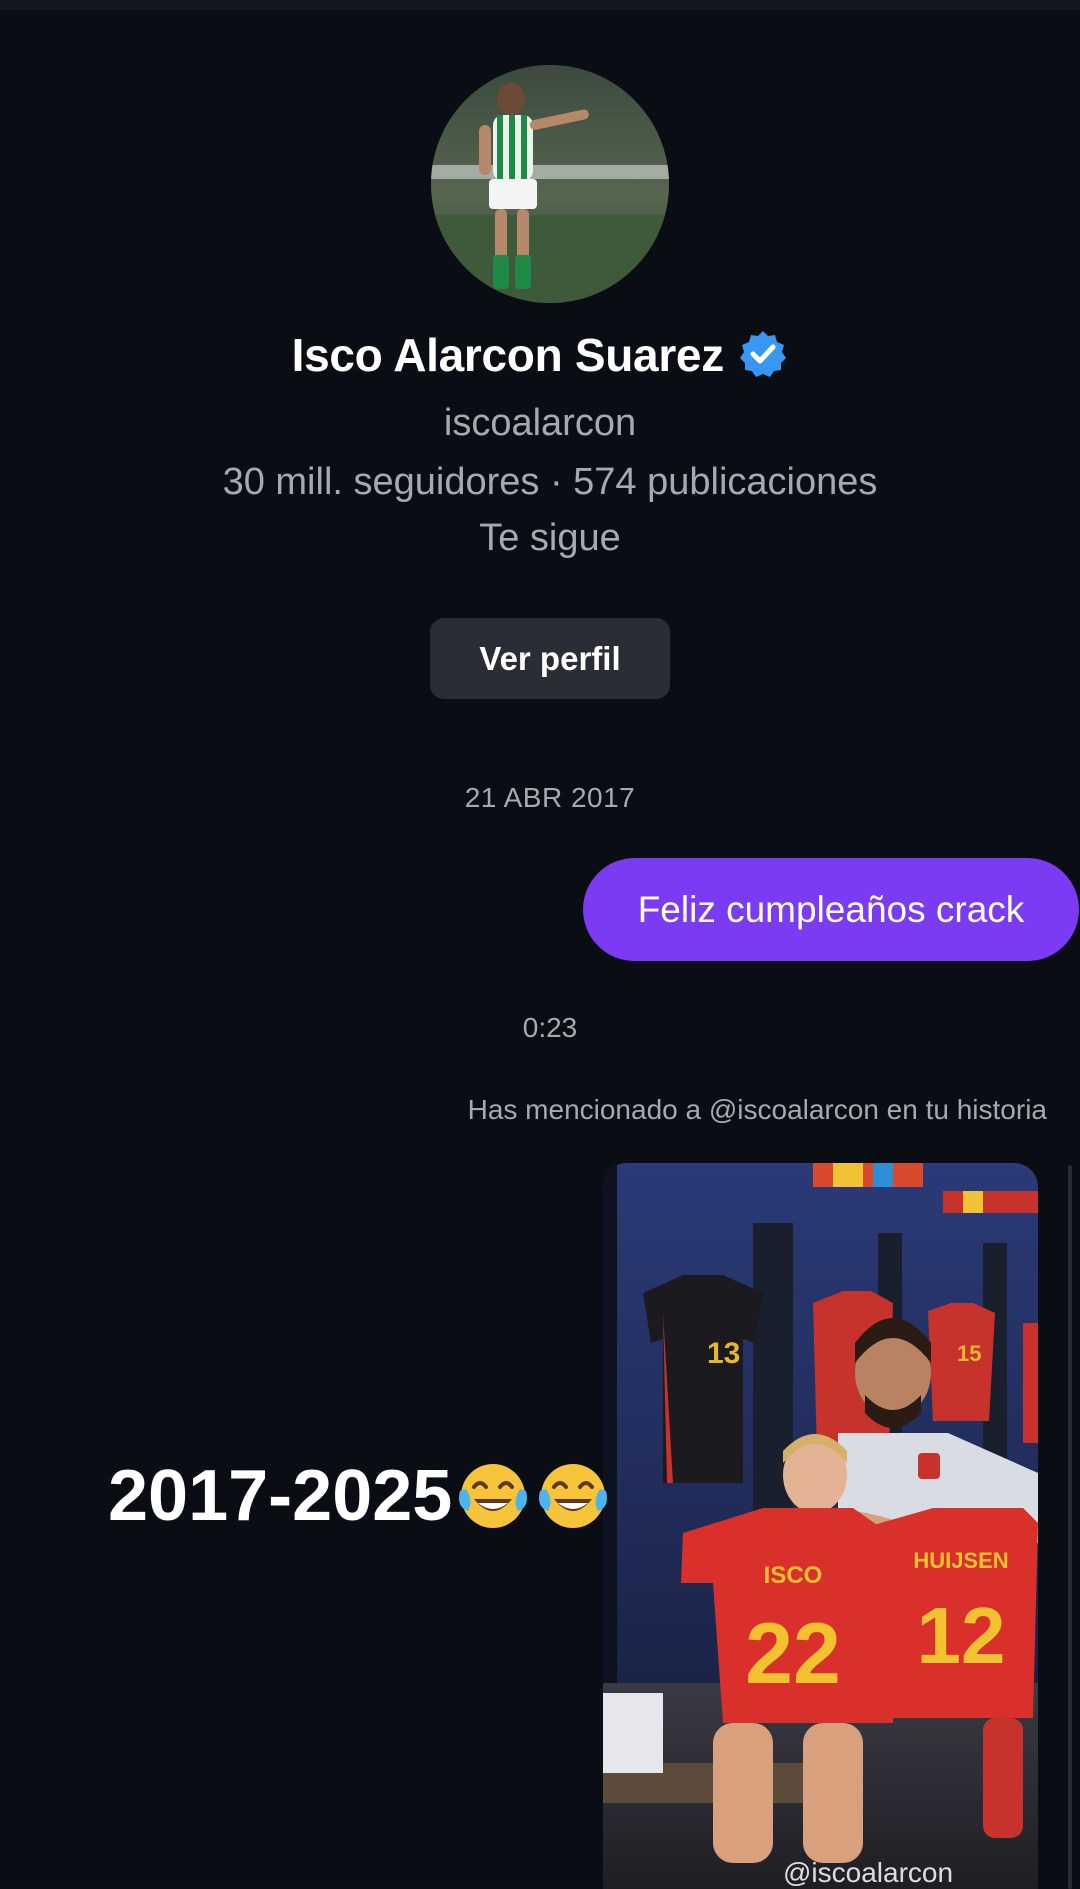  Describe the element at coordinates (793, 1654) in the screenshot. I see `left-shirt-number: 22` at that location.